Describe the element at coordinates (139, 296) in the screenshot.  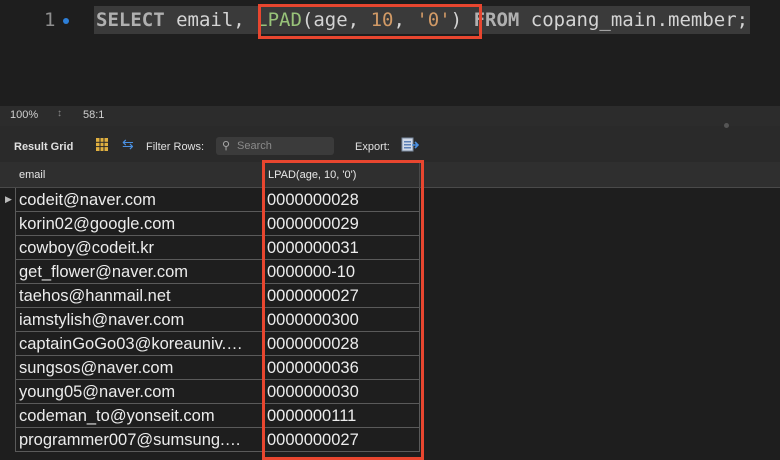
I see `cell-email: taehos@hanmail.net` at that location.